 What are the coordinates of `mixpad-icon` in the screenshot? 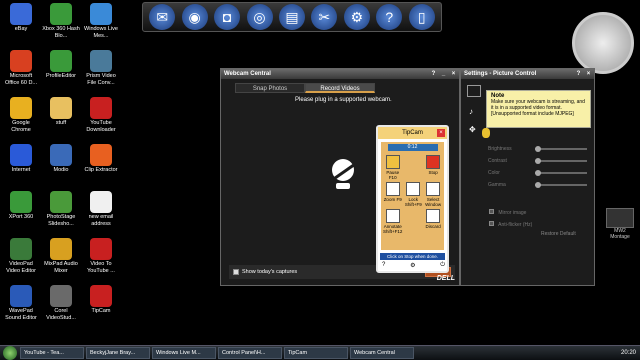 It's located at (61, 249).